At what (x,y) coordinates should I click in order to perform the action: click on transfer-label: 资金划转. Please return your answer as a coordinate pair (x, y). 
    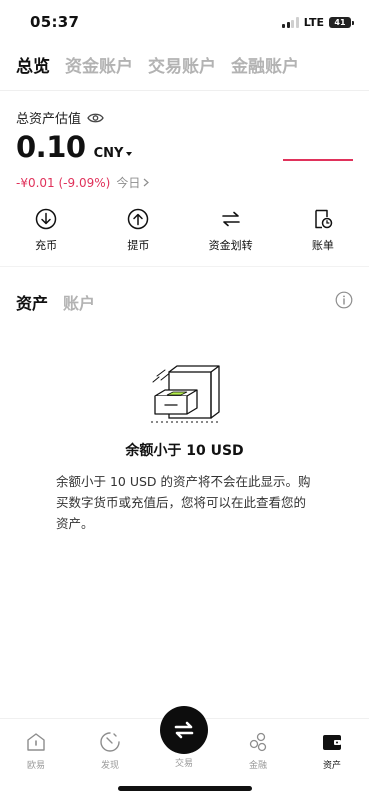
    Looking at the image, I should click on (230, 245).